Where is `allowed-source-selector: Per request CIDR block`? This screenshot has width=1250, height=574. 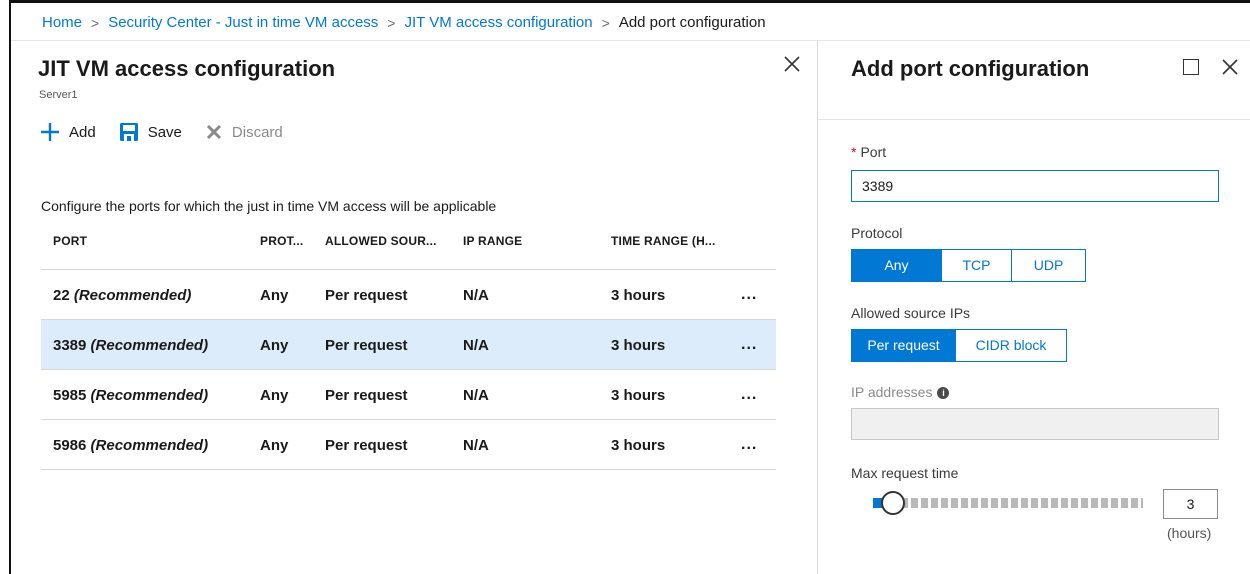 allowed-source-selector: Per request CIDR block is located at coordinates (959, 345).